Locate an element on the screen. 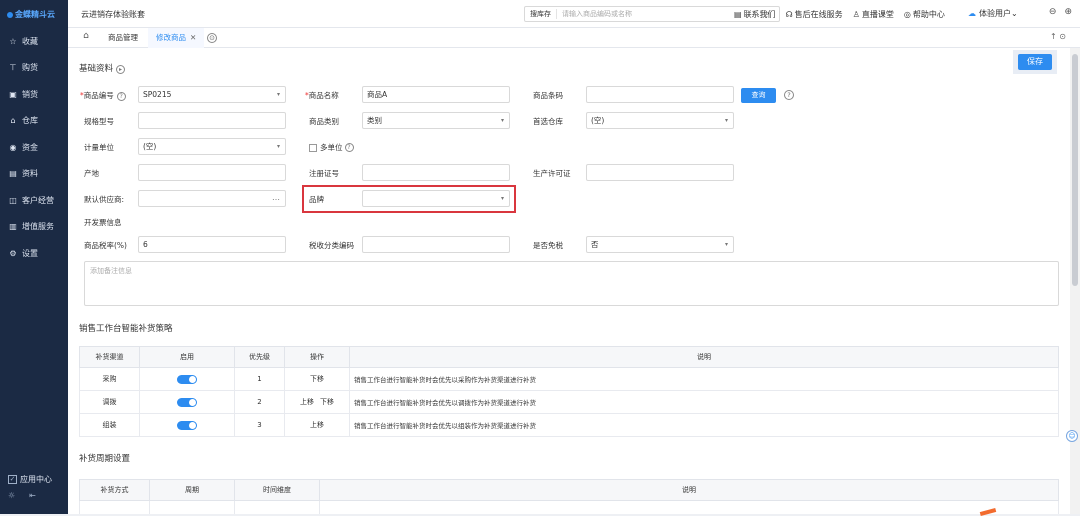 This screenshot has height=516, width=1080. name-input: 商品A is located at coordinates (436, 94).